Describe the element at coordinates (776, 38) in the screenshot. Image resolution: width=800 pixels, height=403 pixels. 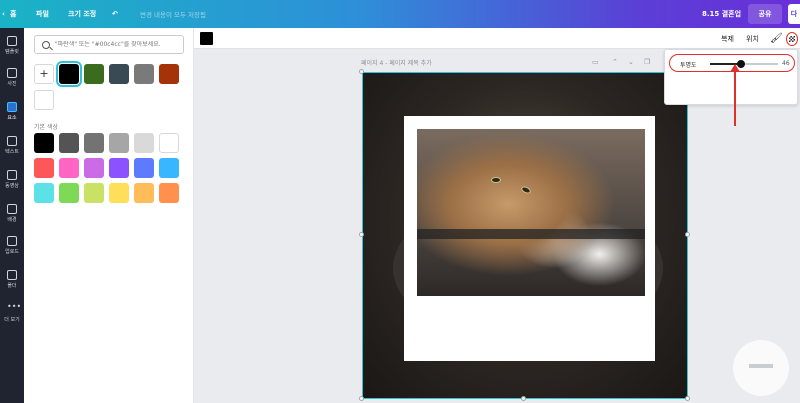
I see `paint-roller-icon: 🖌` at that location.